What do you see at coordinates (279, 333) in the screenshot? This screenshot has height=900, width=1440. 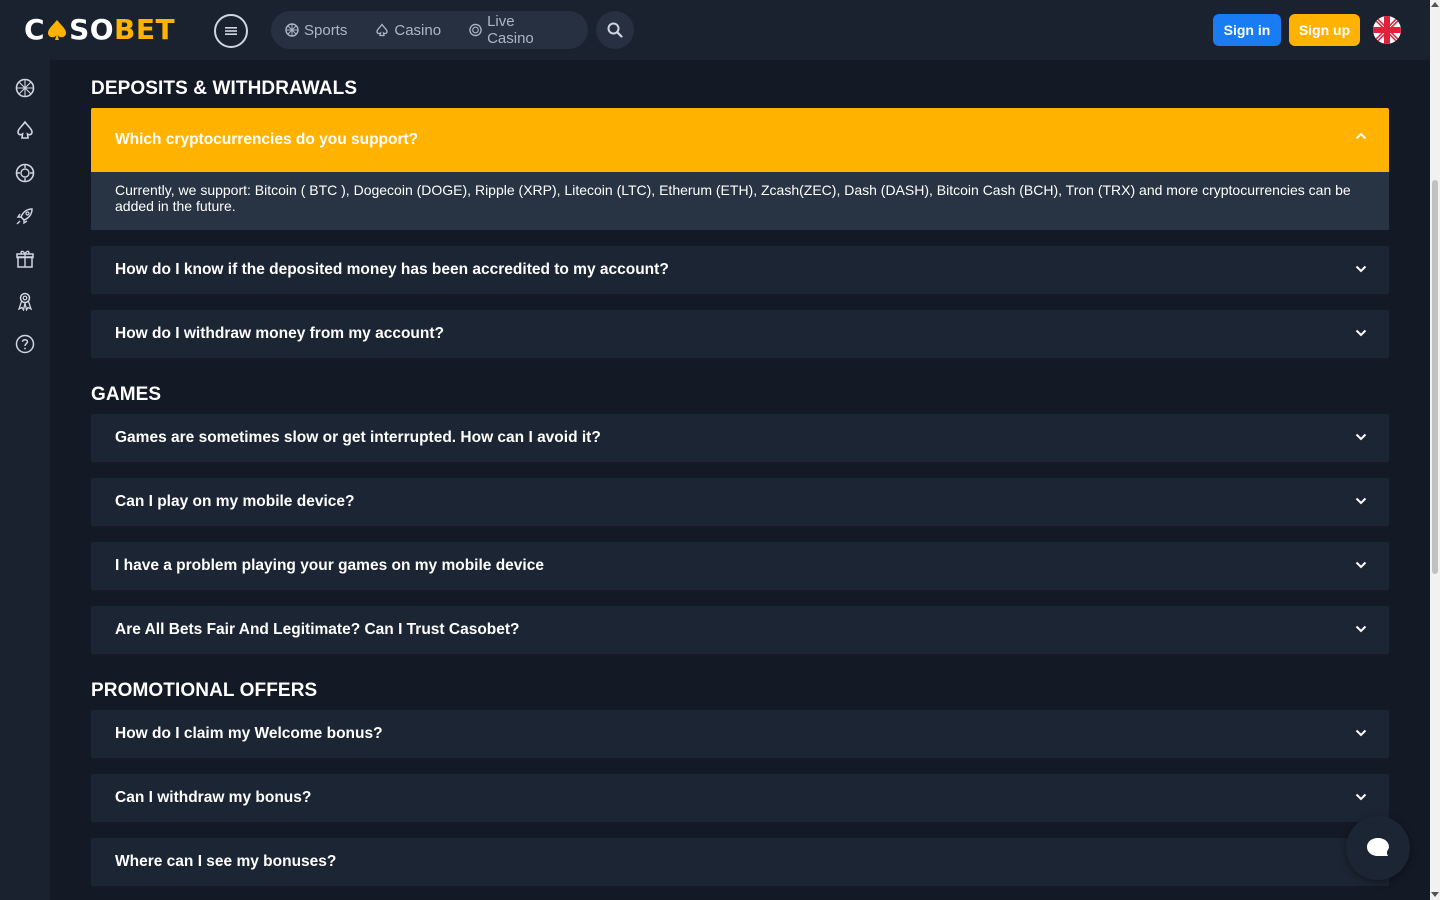 I see `faq-question: How do I withdraw money from my account?` at bounding box center [279, 333].